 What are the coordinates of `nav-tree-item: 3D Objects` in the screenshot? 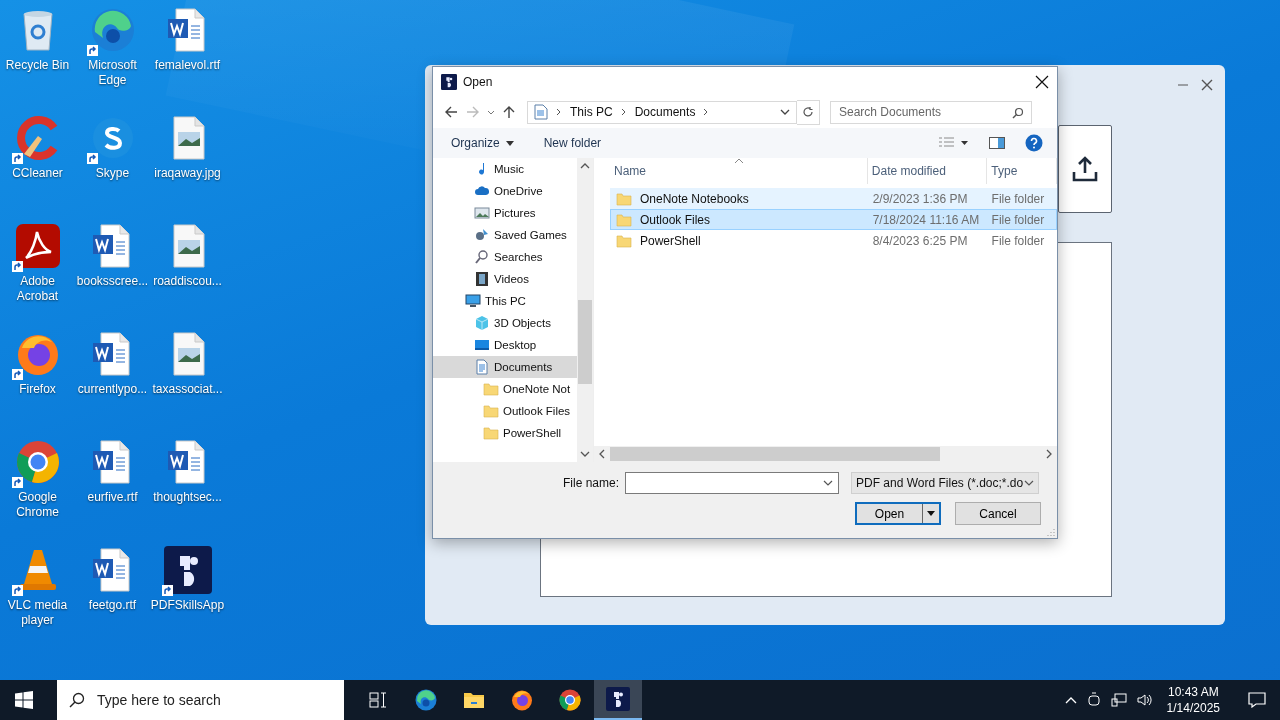 It's located at (505, 323).